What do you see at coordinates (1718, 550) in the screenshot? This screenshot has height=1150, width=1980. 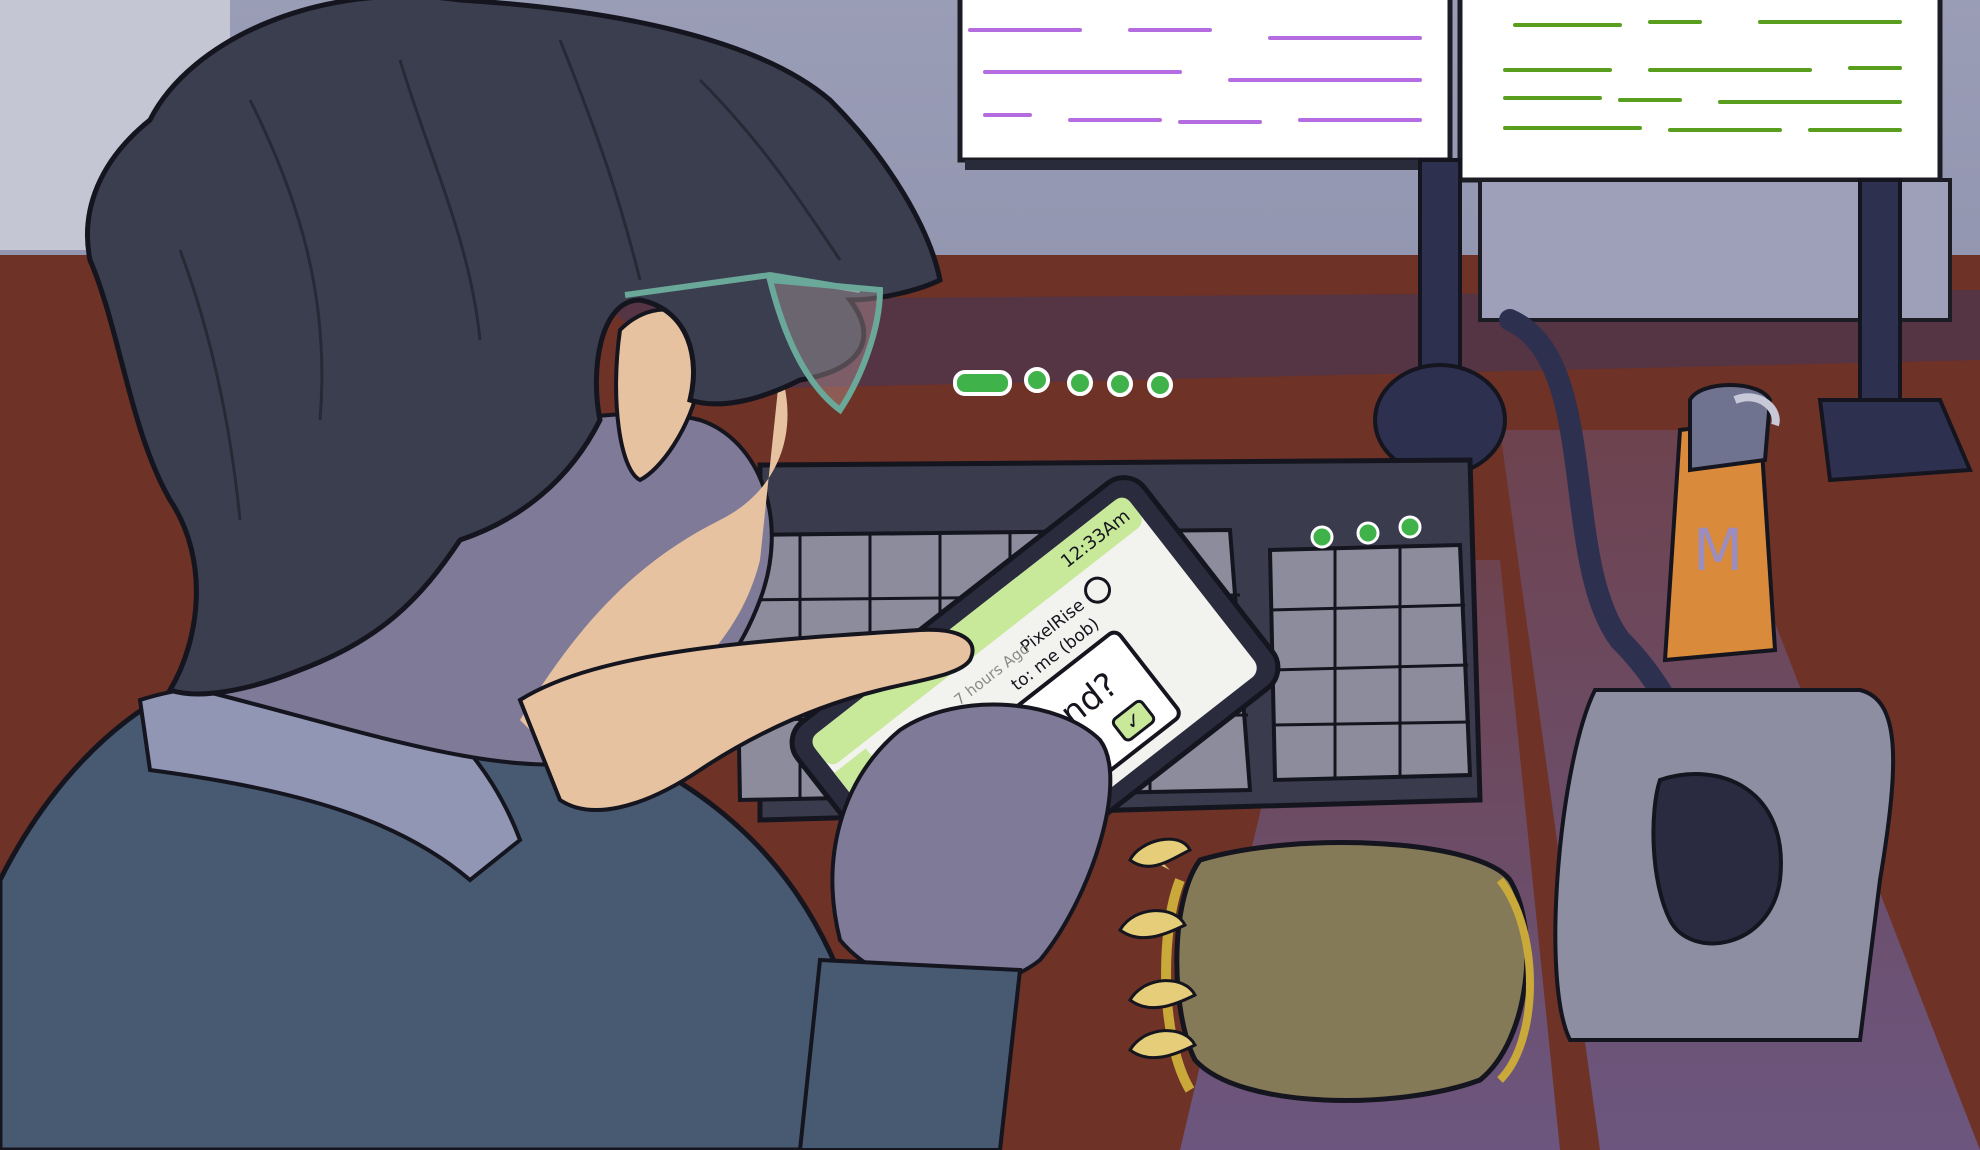 I see `bottle-label: M` at bounding box center [1718, 550].